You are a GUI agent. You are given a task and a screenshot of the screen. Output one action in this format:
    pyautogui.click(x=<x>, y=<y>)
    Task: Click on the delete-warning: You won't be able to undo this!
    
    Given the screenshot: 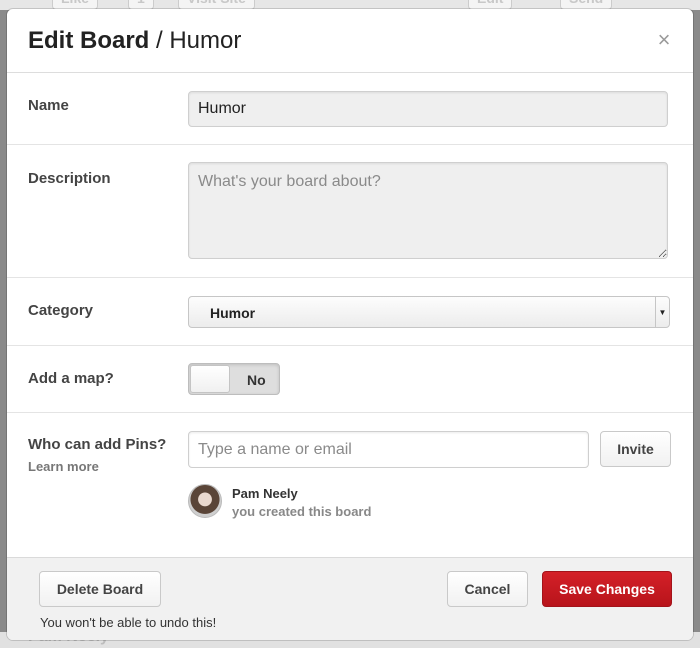 What is the action you would take?
    pyautogui.click(x=128, y=622)
    